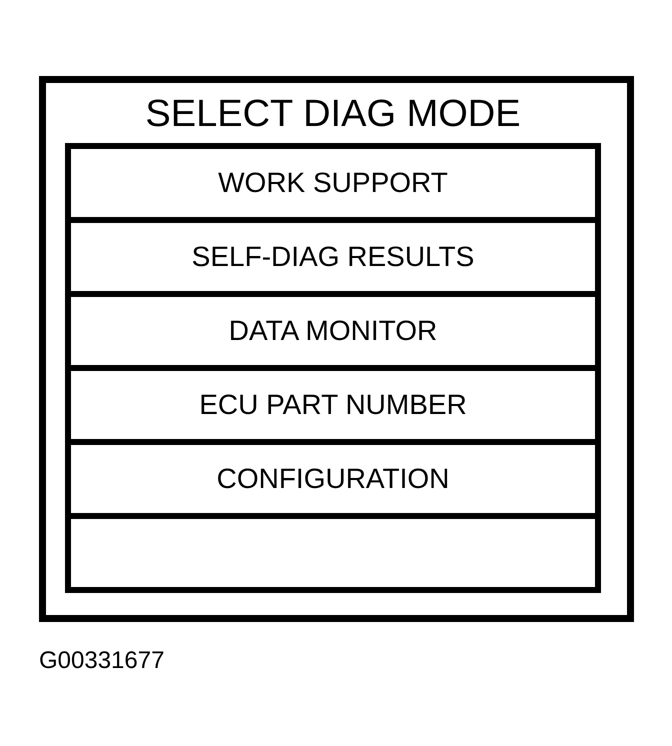  What do you see at coordinates (333, 476) in the screenshot?
I see `menu-item: CONFIGURATION` at bounding box center [333, 476].